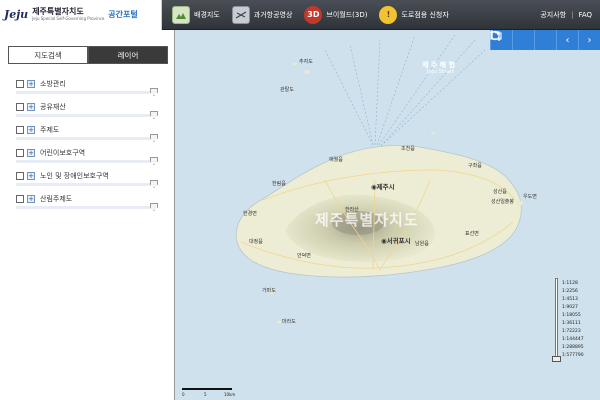 Image resolution: width=600 pixels, height=400 pixels. Describe the element at coordinates (580, 284) in the screenshot. I see `zoom-level: 1:1128` at that location.